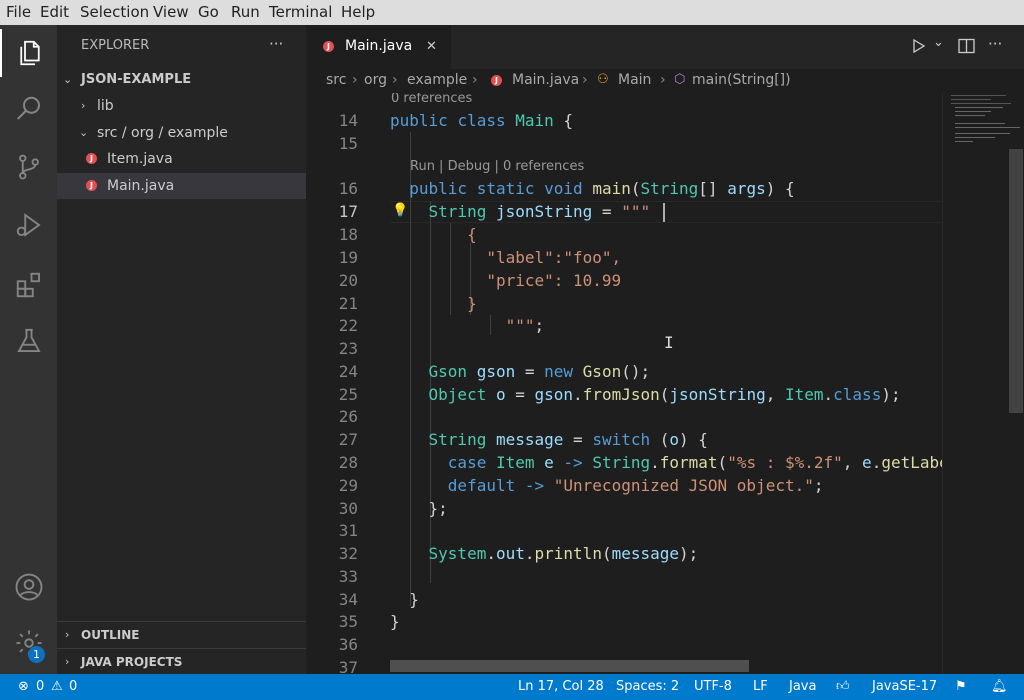 The image size is (1024, 700). I want to click on code-line: Gson gson = new Gson();, so click(520, 371).